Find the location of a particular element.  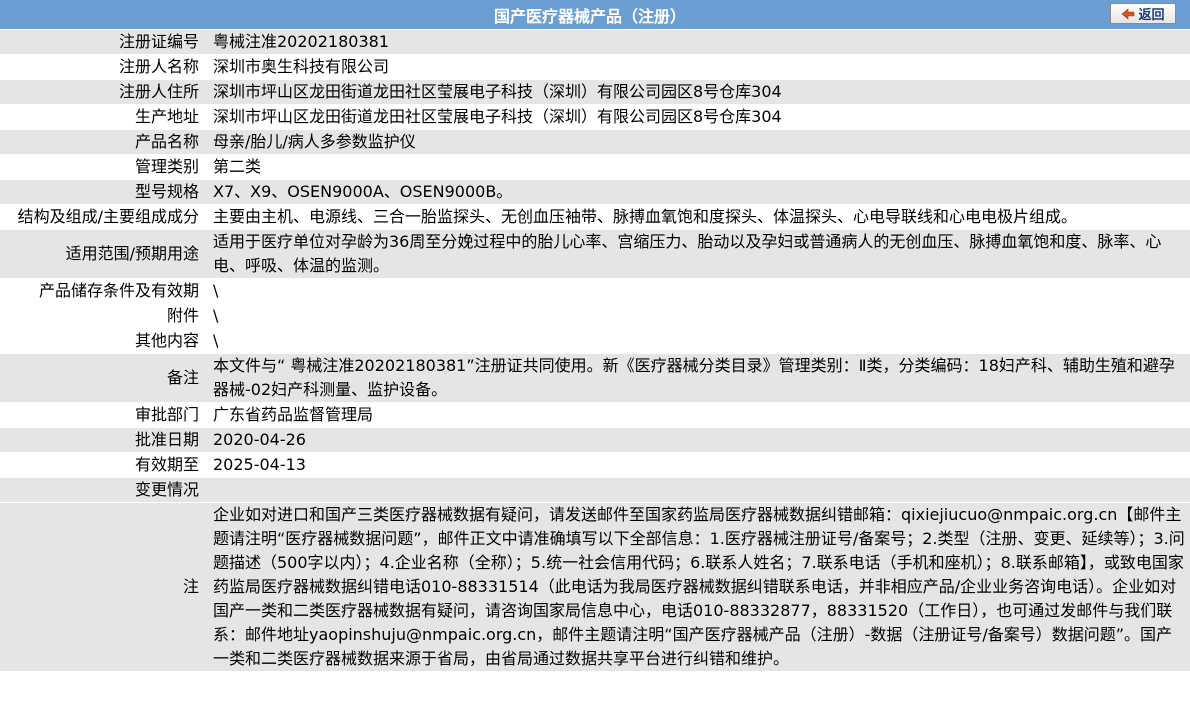

row-other: 其他内容 \ is located at coordinates (595, 341).